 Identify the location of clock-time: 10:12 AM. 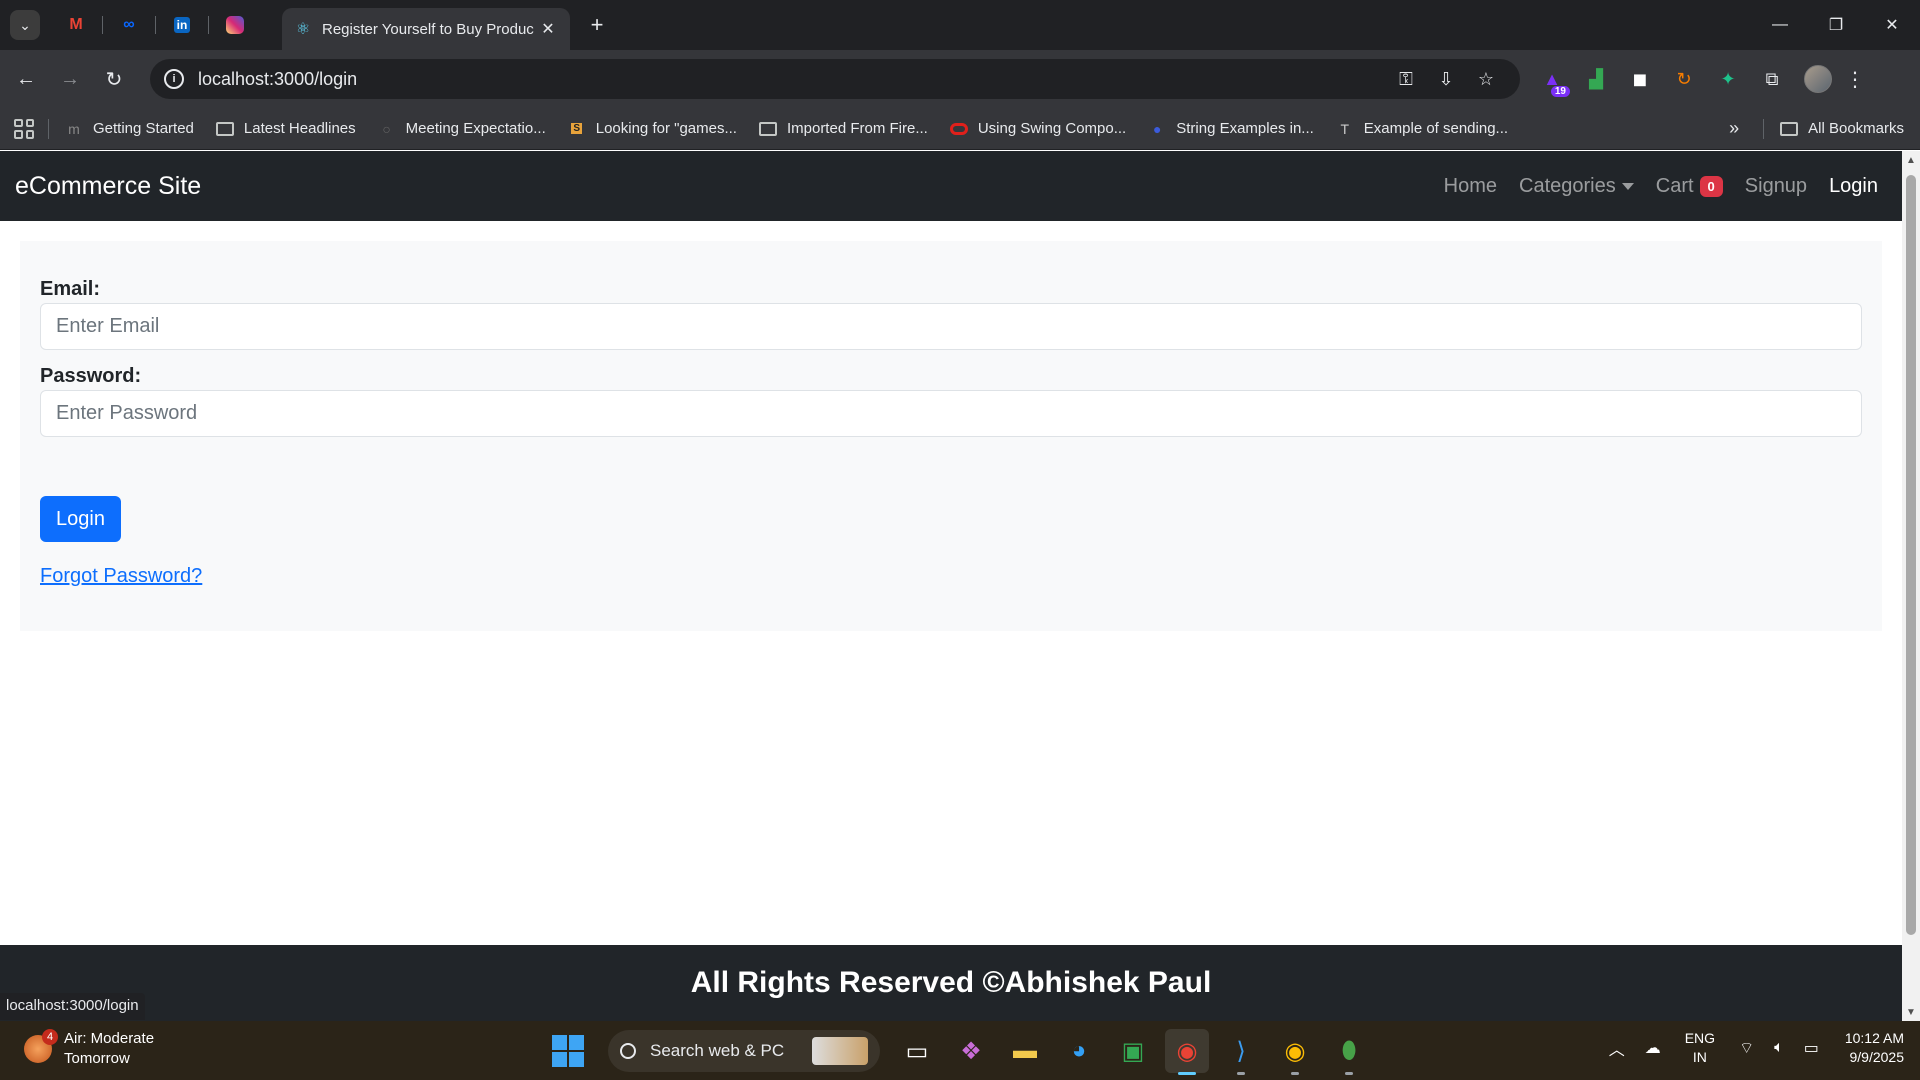
(1874, 1038).